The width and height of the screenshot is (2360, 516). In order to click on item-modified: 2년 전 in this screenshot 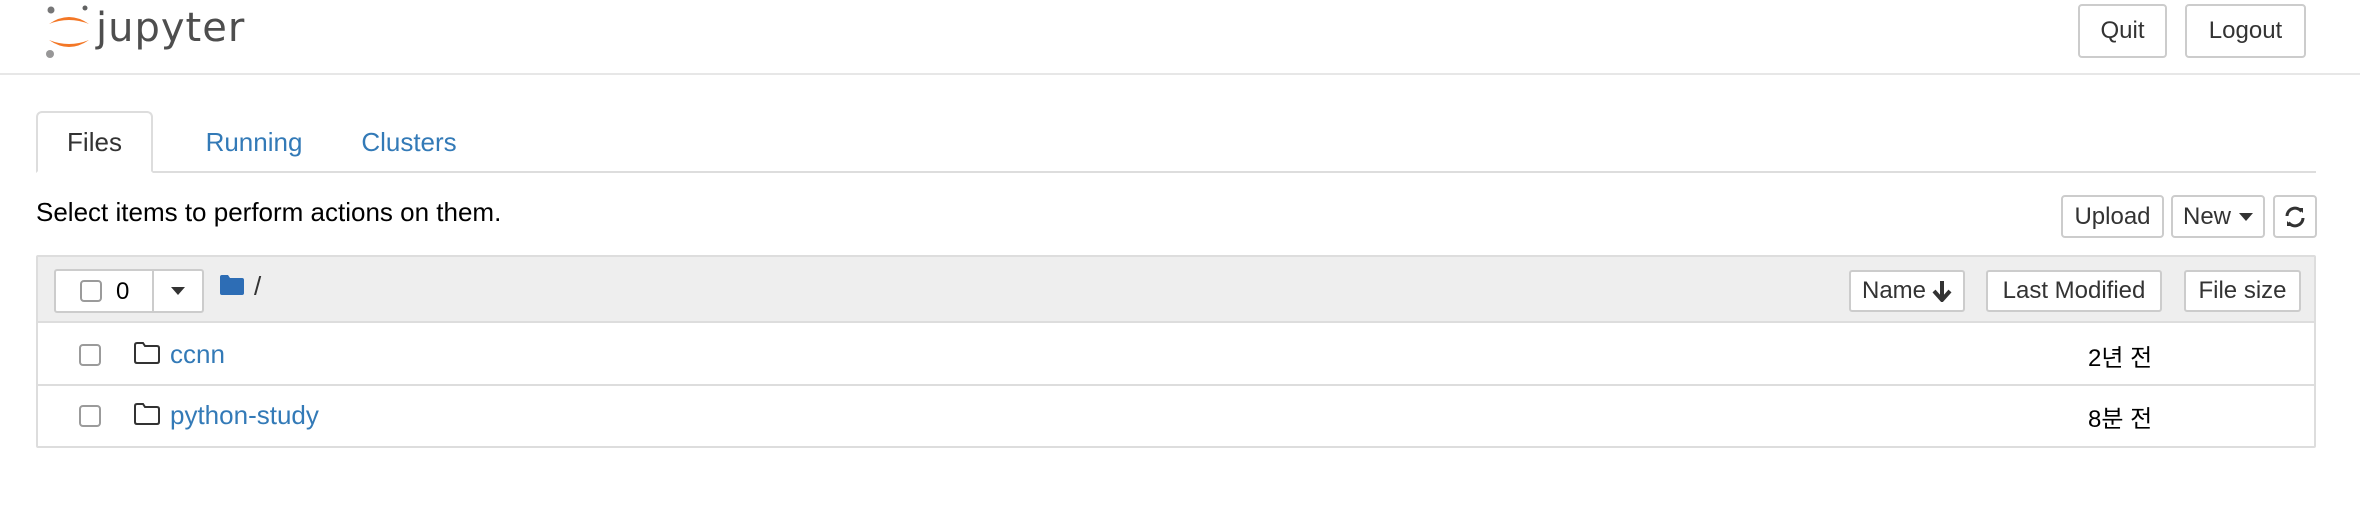, I will do `click(2120, 358)`.